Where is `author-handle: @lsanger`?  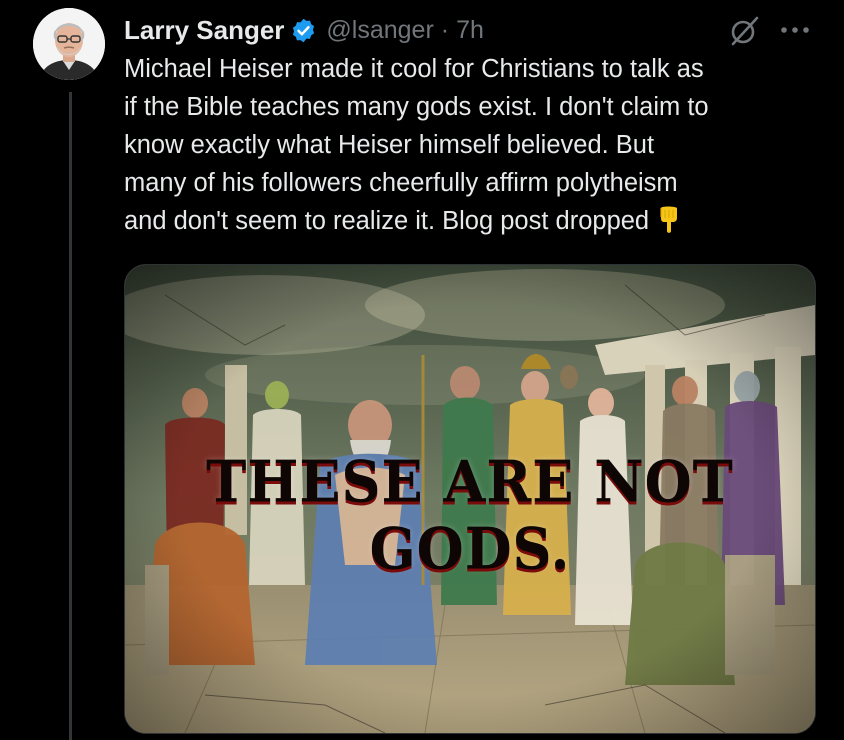 author-handle: @lsanger is located at coordinates (379, 30).